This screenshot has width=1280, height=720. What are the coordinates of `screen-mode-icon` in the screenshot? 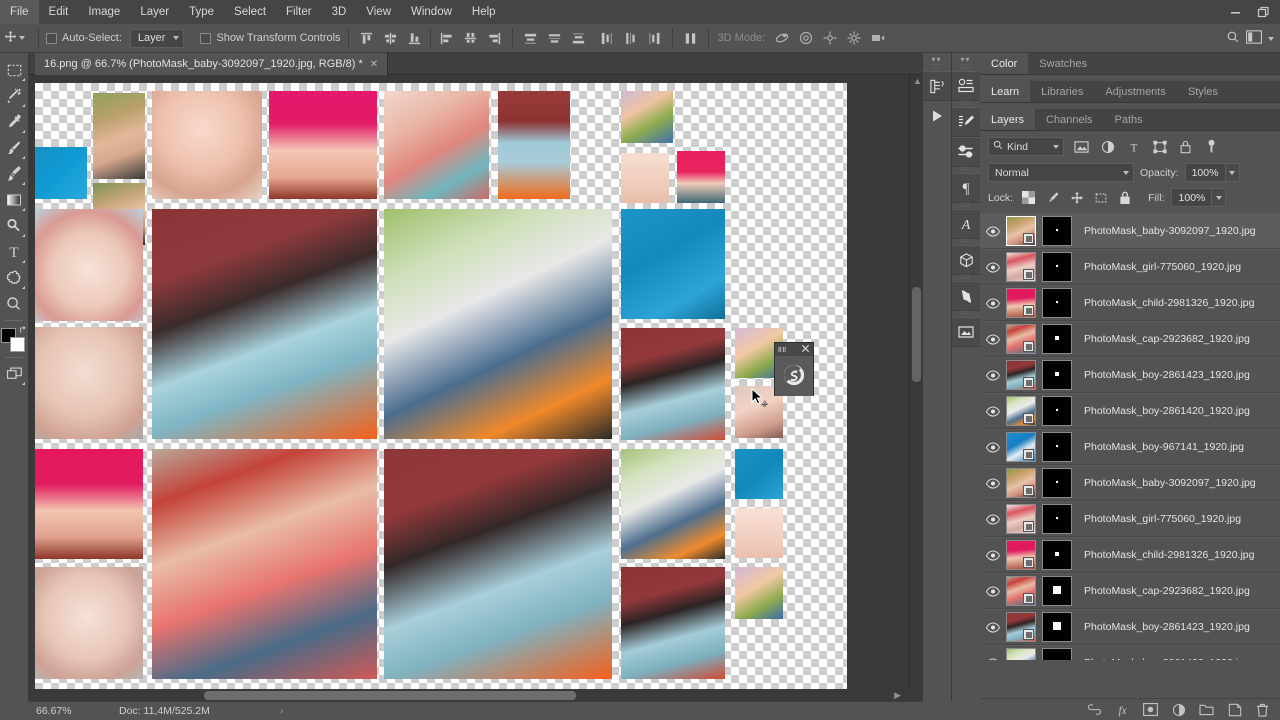 It's located at (14, 374).